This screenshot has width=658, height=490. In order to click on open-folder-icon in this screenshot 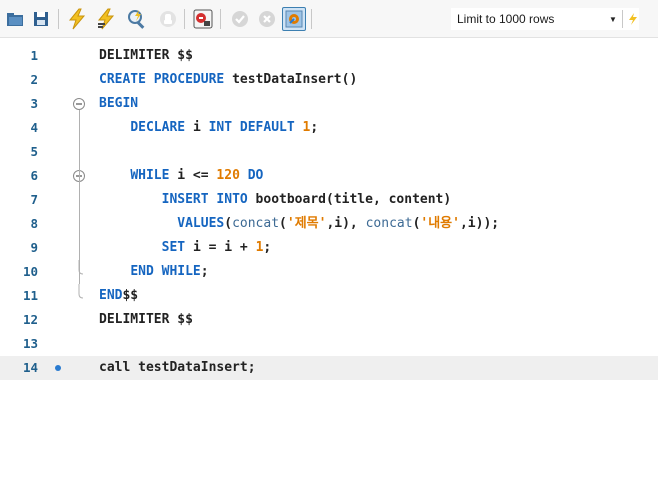, I will do `click(15, 19)`.